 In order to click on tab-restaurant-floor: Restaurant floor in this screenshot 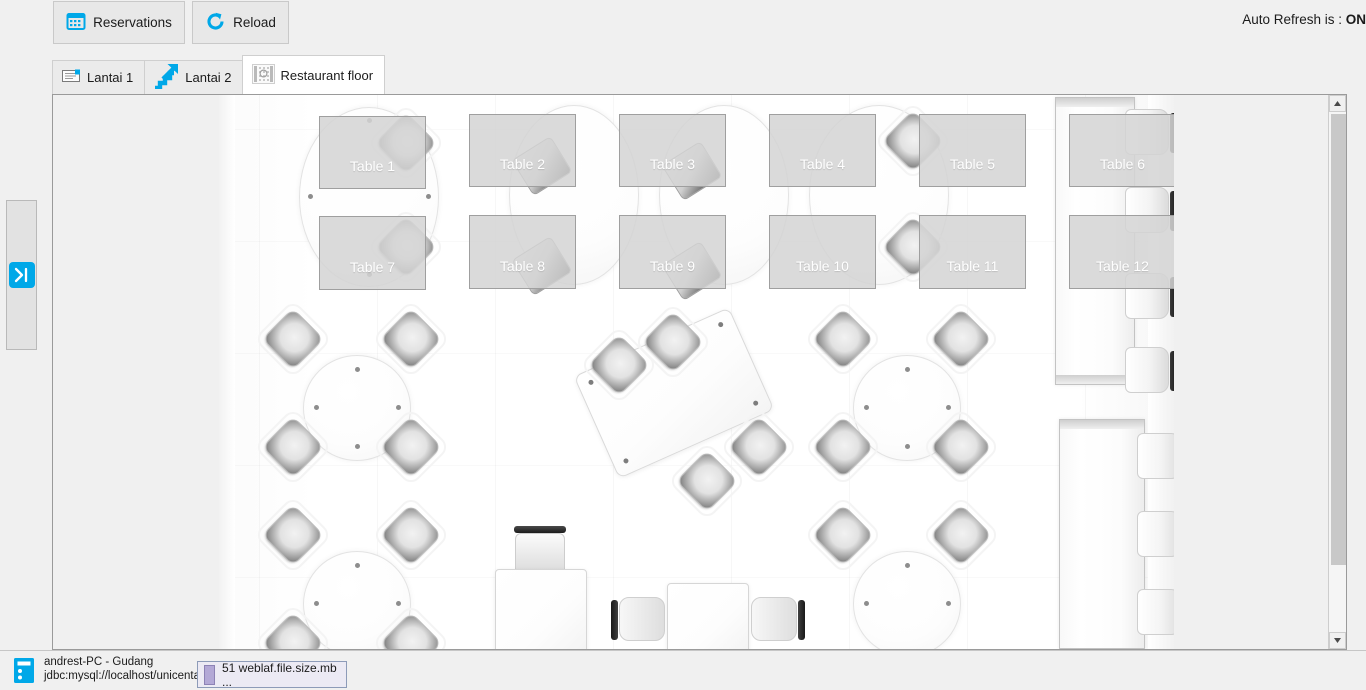, I will do `click(313, 74)`.